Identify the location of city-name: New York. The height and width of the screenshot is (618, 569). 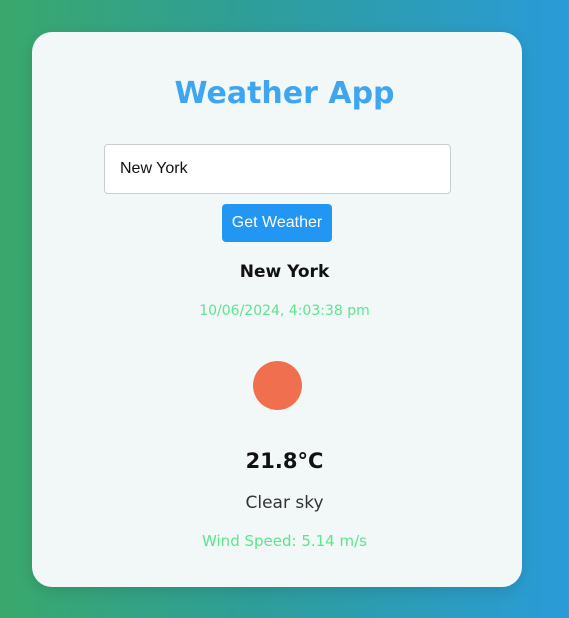
(284, 272).